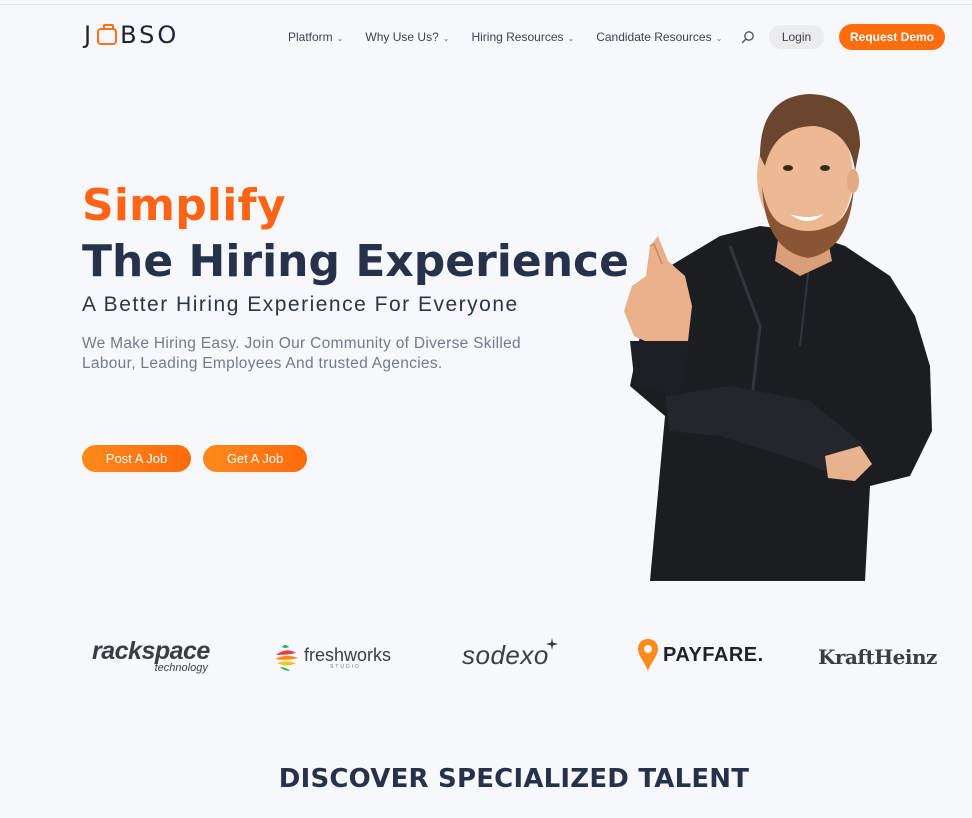 The height and width of the screenshot is (818, 972). What do you see at coordinates (151, 651) in the screenshot?
I see `rackspace-wordmark: rackspace` at bounding box center [151, 651].